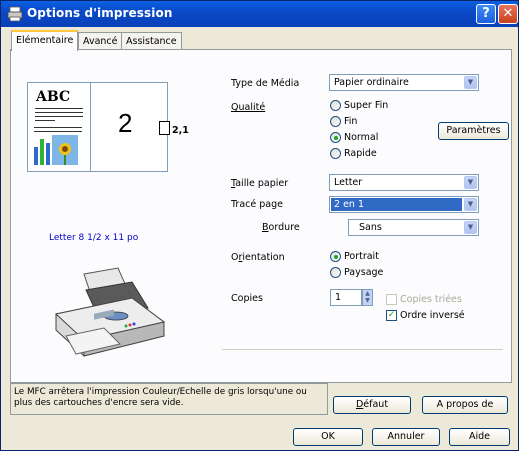  What do you see at coordinates (361, 137) in the screenshot?
I see `quality-option-label: Normal` at bounding box center [361, 137].